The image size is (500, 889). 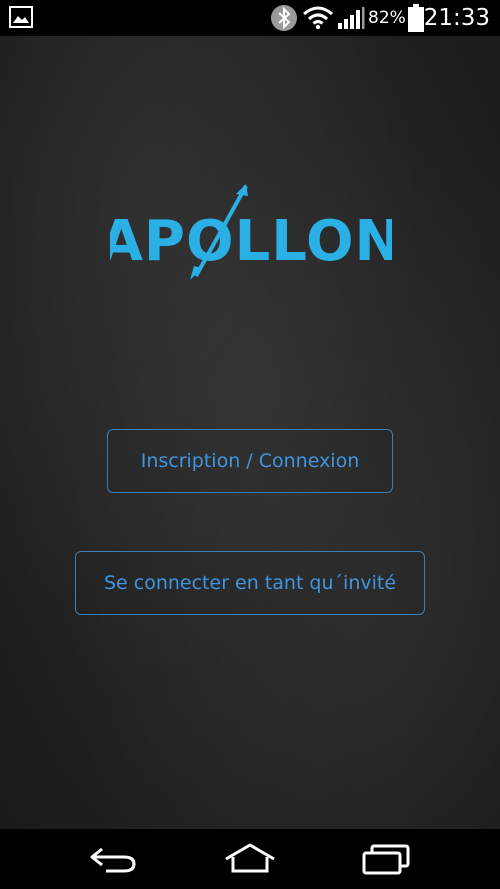 What do you see at coordinates (21, 17) in the screenshot?
I see `gallery-icon` at bounding box center [21, 17].